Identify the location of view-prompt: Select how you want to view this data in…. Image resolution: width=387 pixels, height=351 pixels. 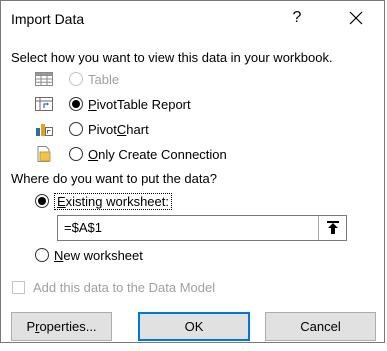
(172, 57).